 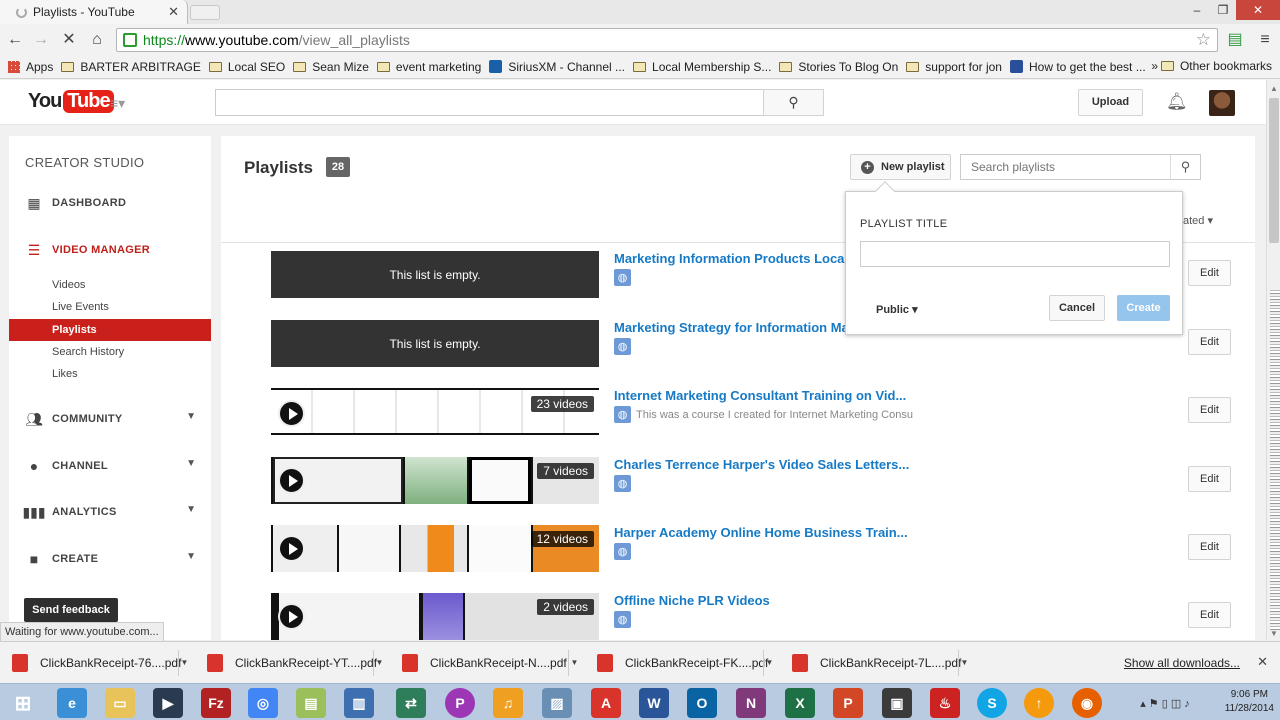 What do you see at coordinates (110, 512) in the screenshot?
I see `nav-analytics: ▮▮▮ ANALYTICS ▼` at bounding box center [110, 512].